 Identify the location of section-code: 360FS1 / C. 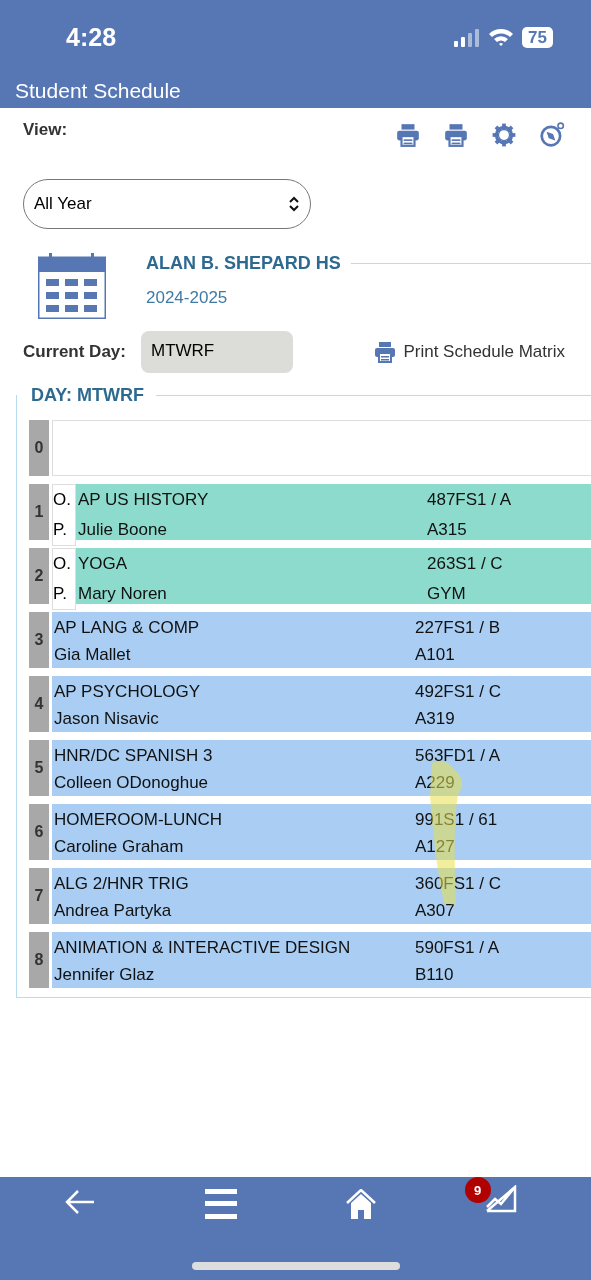
(458, 884).